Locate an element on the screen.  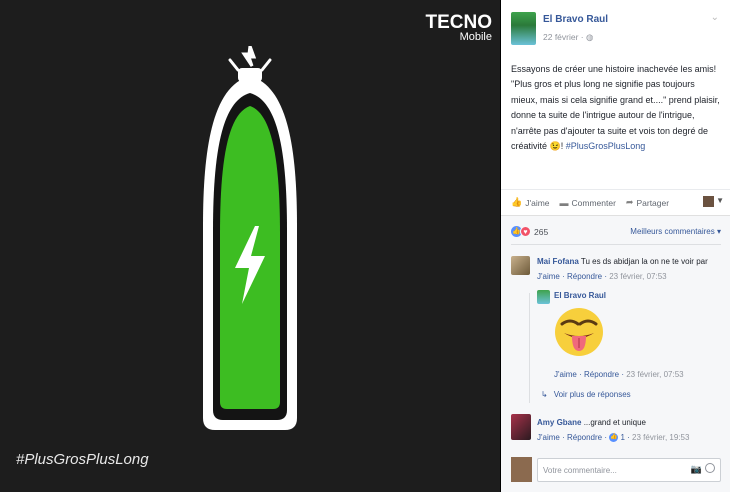
camera-icon: 📷 is located at coordinates (696, 469).